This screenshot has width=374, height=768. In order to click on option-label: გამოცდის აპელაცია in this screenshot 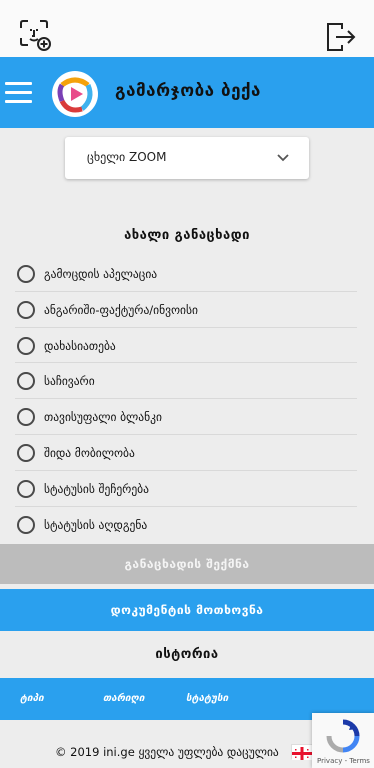, I will do `click(101, 274)`.